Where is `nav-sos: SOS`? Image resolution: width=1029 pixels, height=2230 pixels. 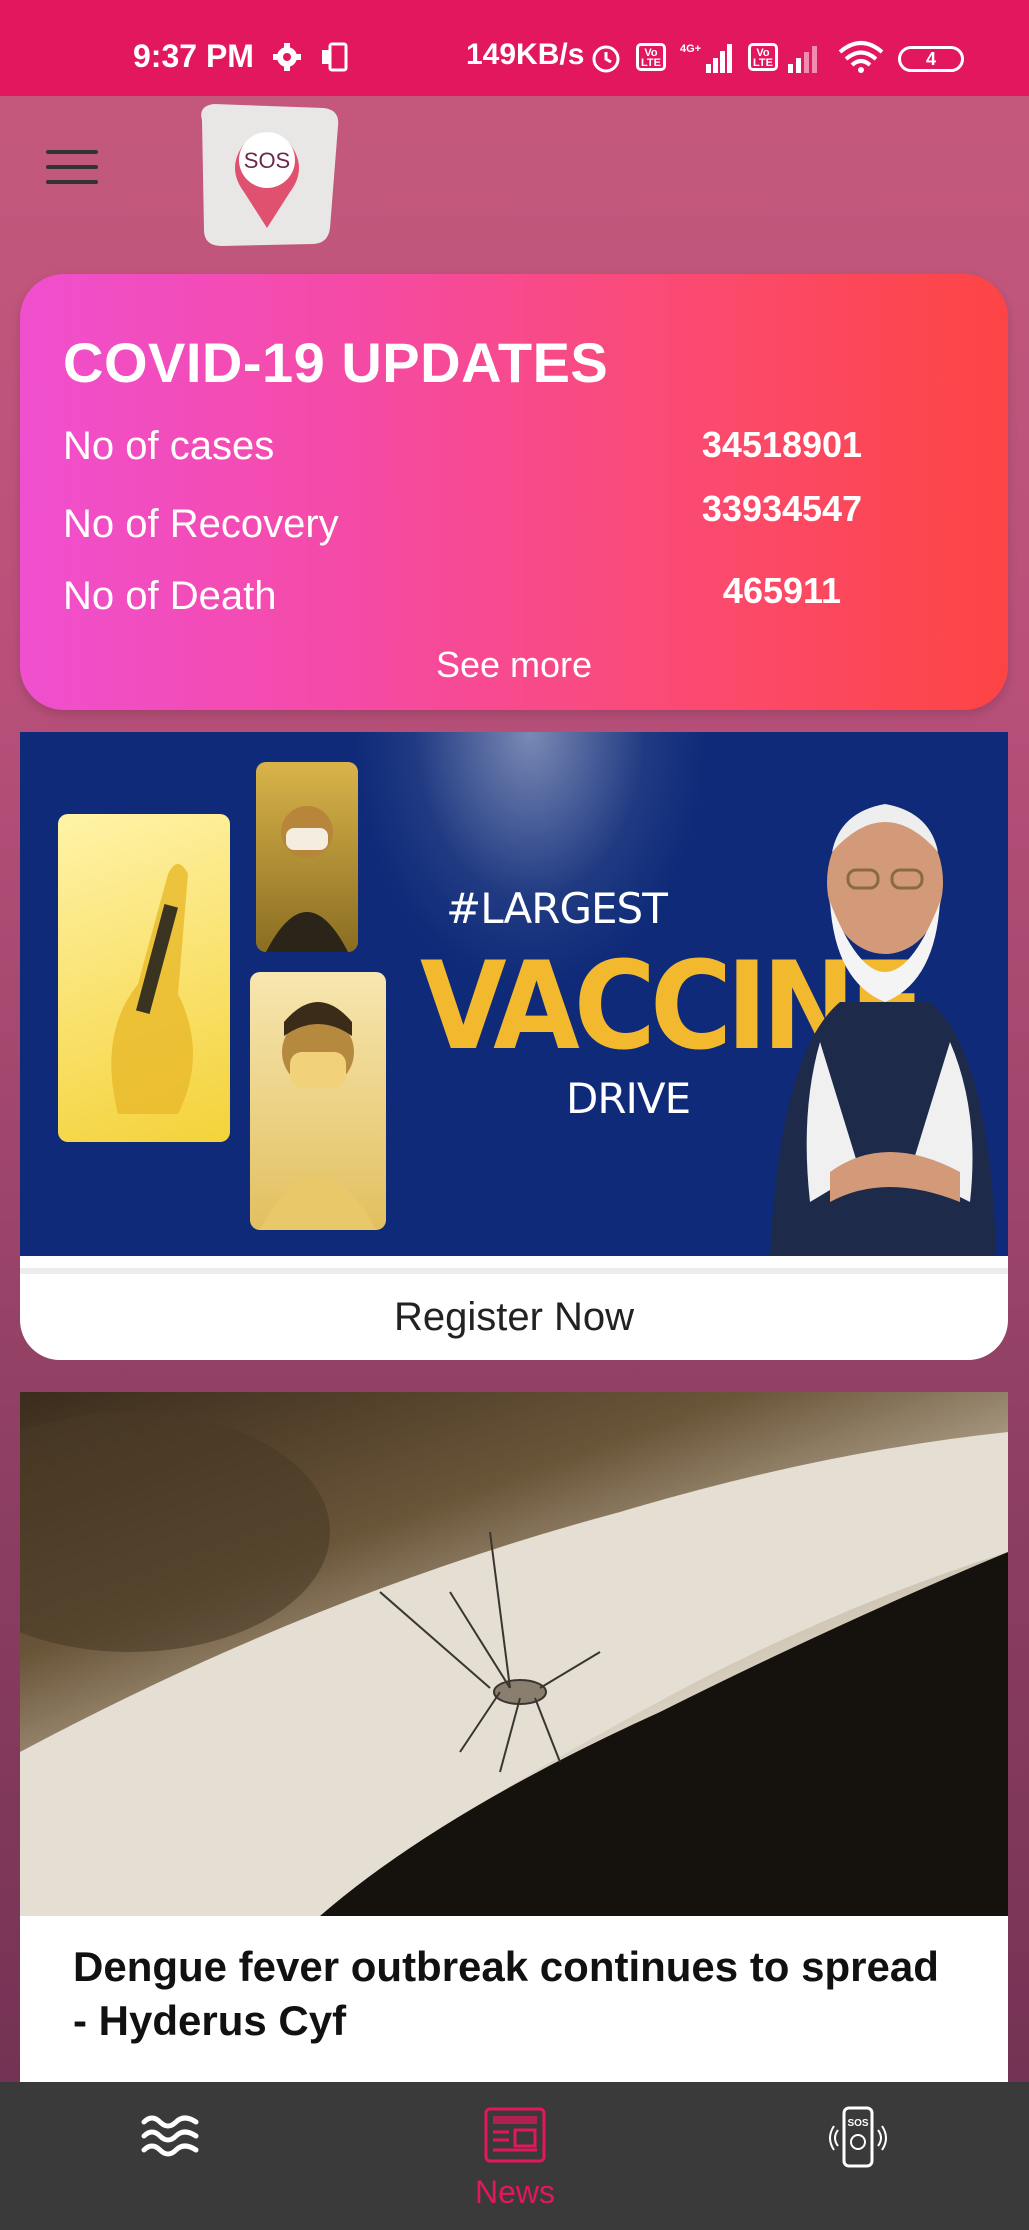 nav-sos: SOS is located at coordinates (858, 2156).